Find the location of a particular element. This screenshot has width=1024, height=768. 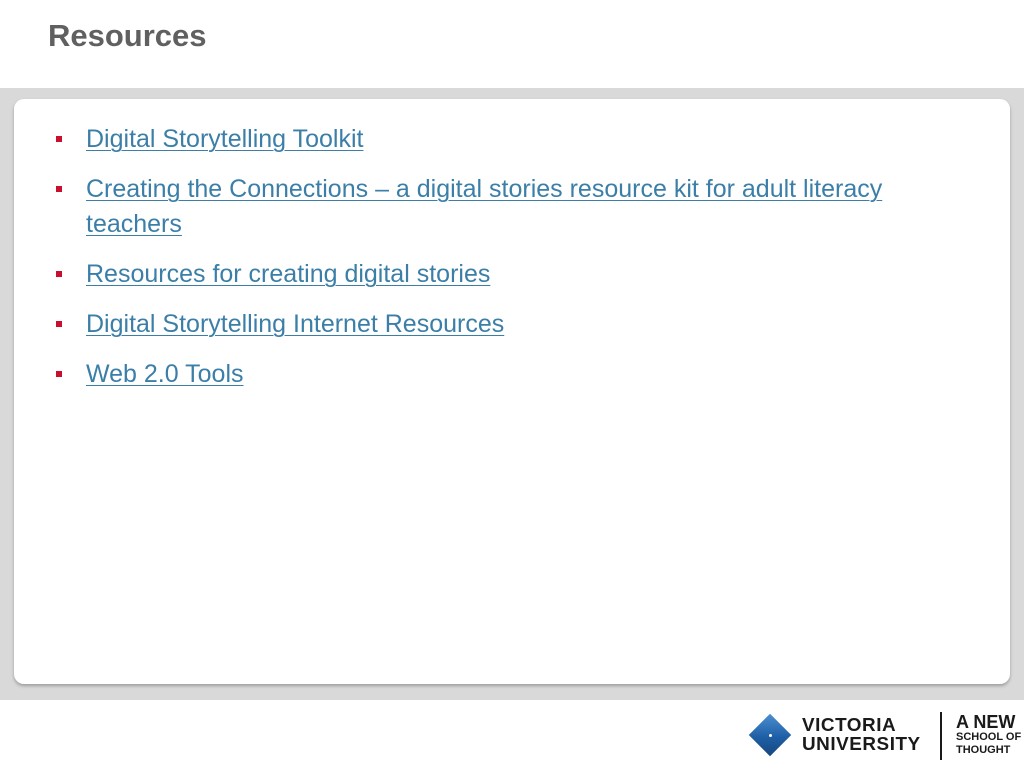

link-digital-storytelling-internet-resources: Digital Storytelling Internet Resources is located at coordinates (295, 324).